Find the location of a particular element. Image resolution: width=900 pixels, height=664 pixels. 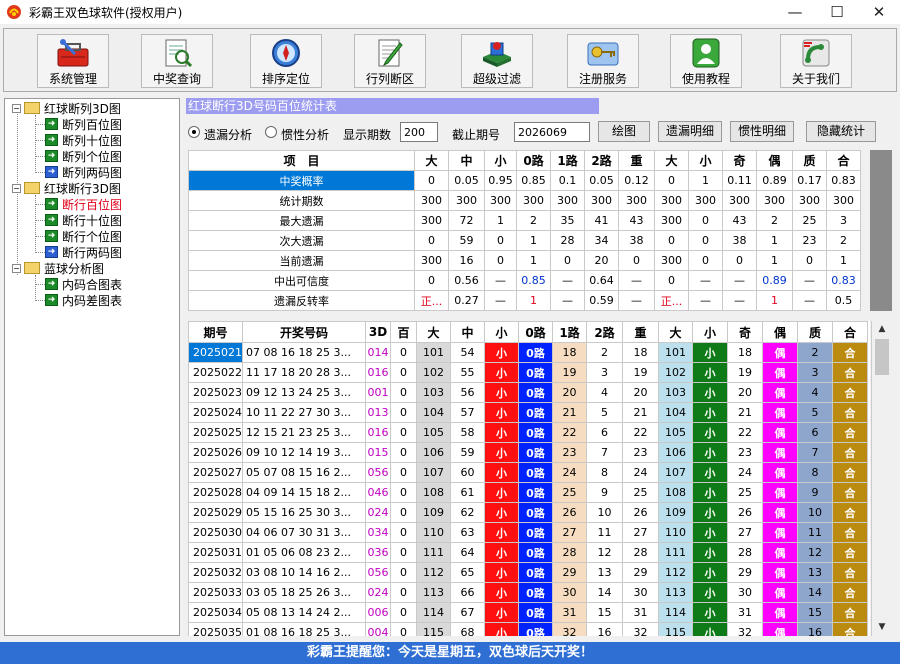

about-us-button: 关于我们 is located at coordinates (816, 61).